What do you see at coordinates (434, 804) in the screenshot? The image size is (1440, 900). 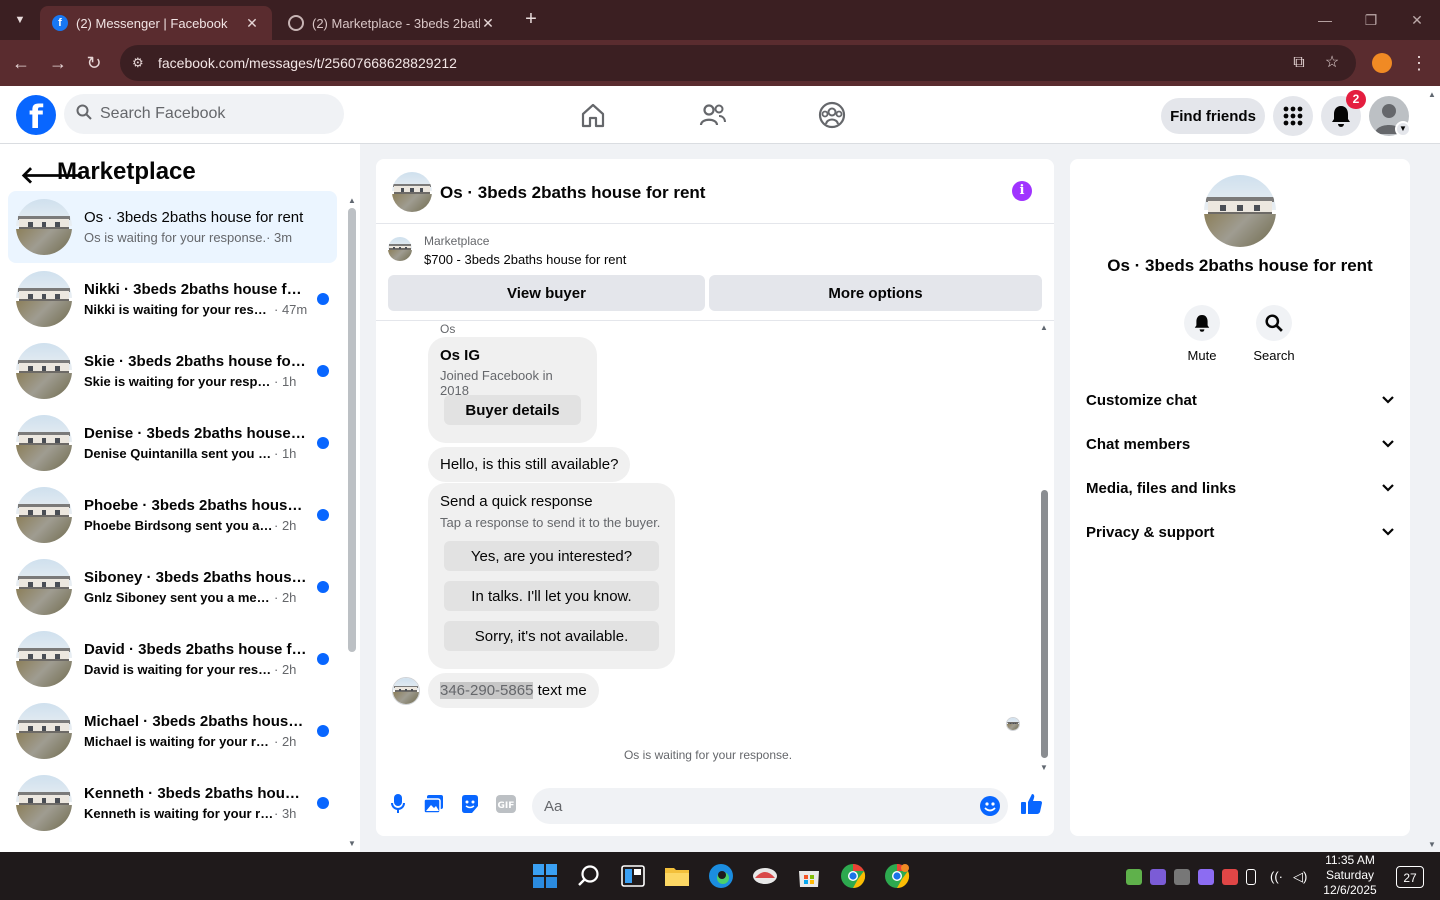 I see `photo-icon` at bounding box center [434, 804].